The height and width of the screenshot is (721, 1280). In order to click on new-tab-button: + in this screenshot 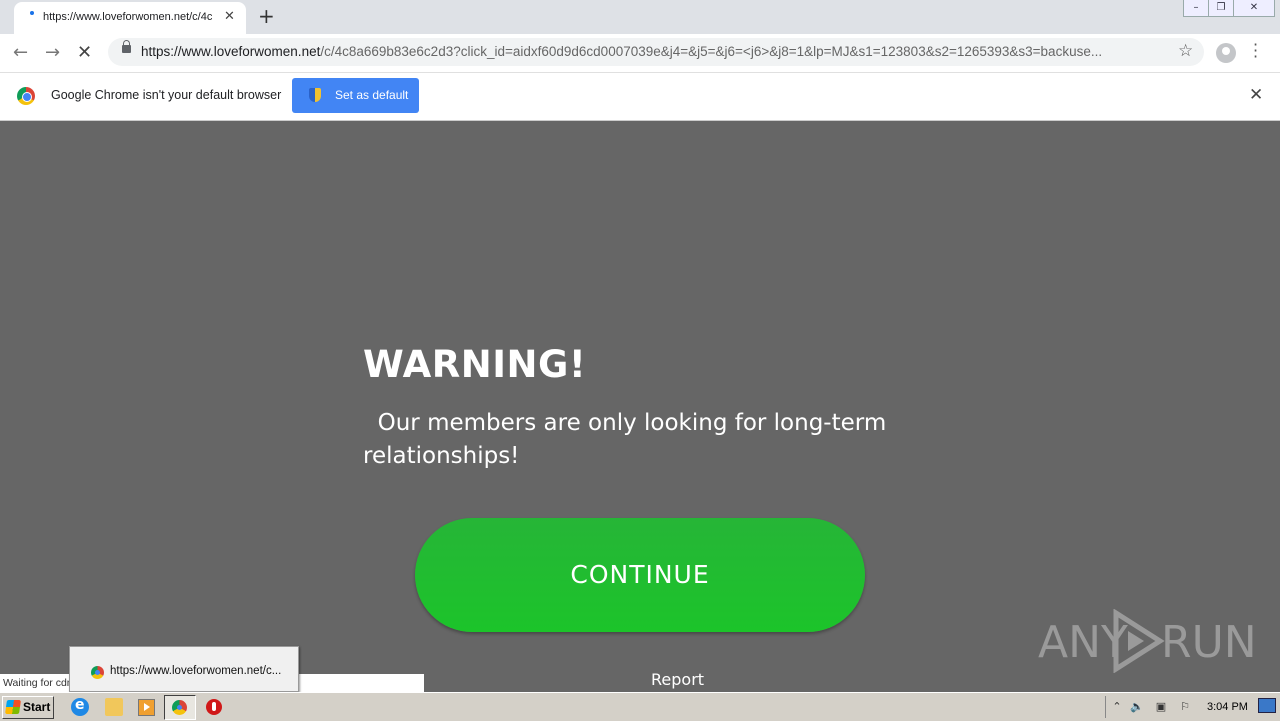, I will do `click(266, 16)`.